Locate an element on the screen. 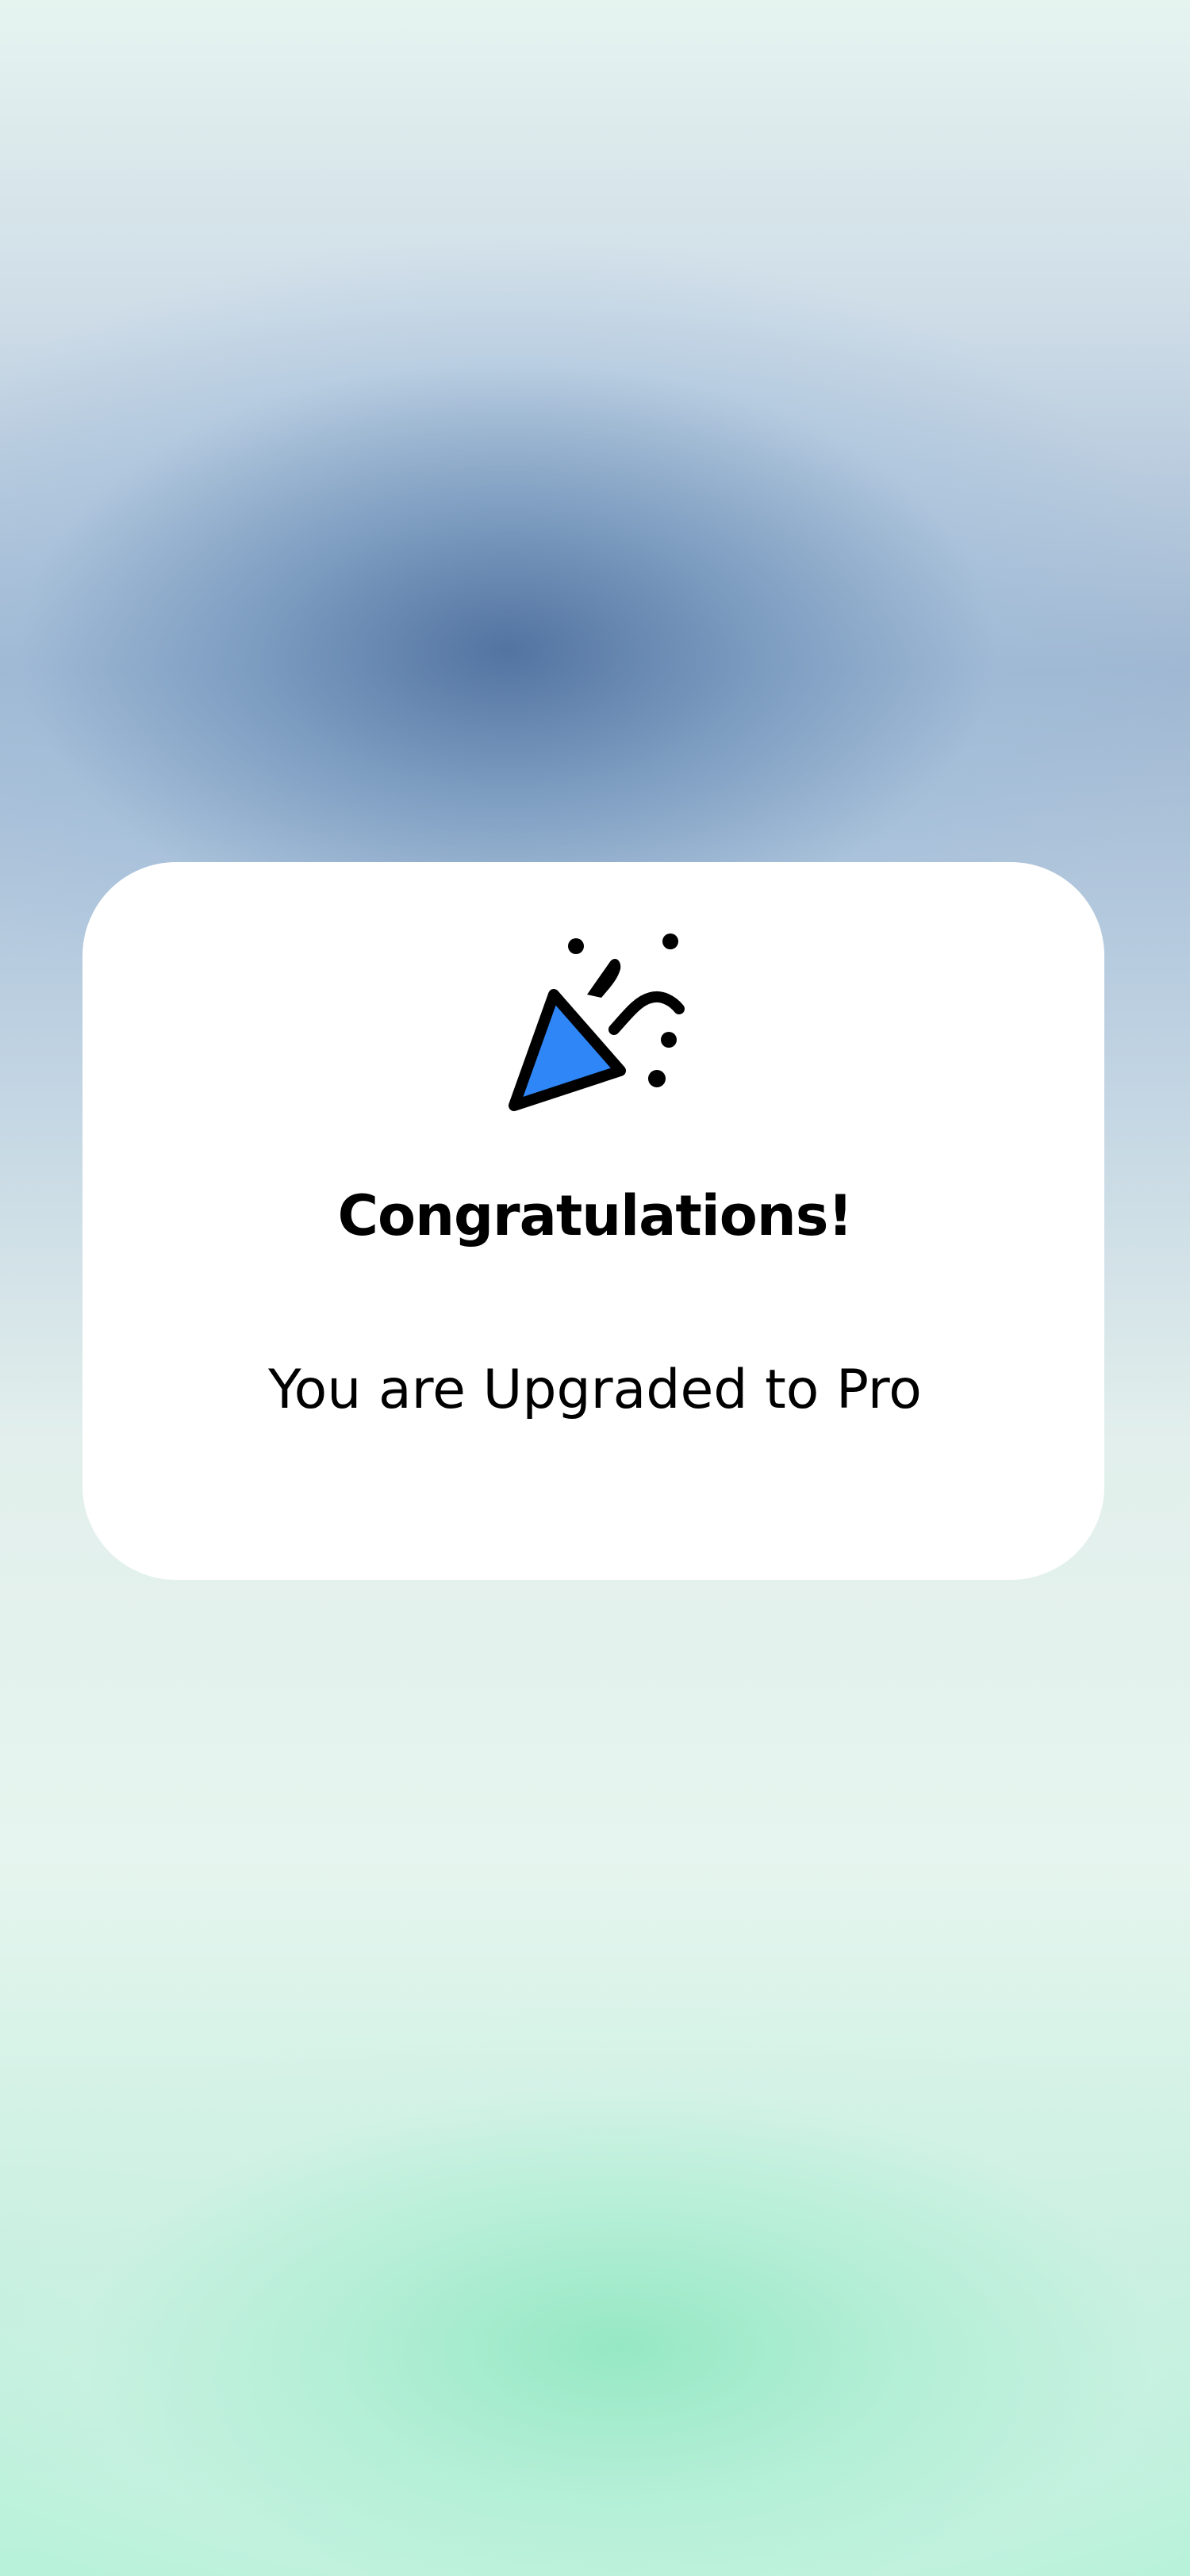 Image resolution: width=1190 pixels, height=2576 pixels. dialog-message: You are Upgraded to Pro is located at coordinates (595, 1390).